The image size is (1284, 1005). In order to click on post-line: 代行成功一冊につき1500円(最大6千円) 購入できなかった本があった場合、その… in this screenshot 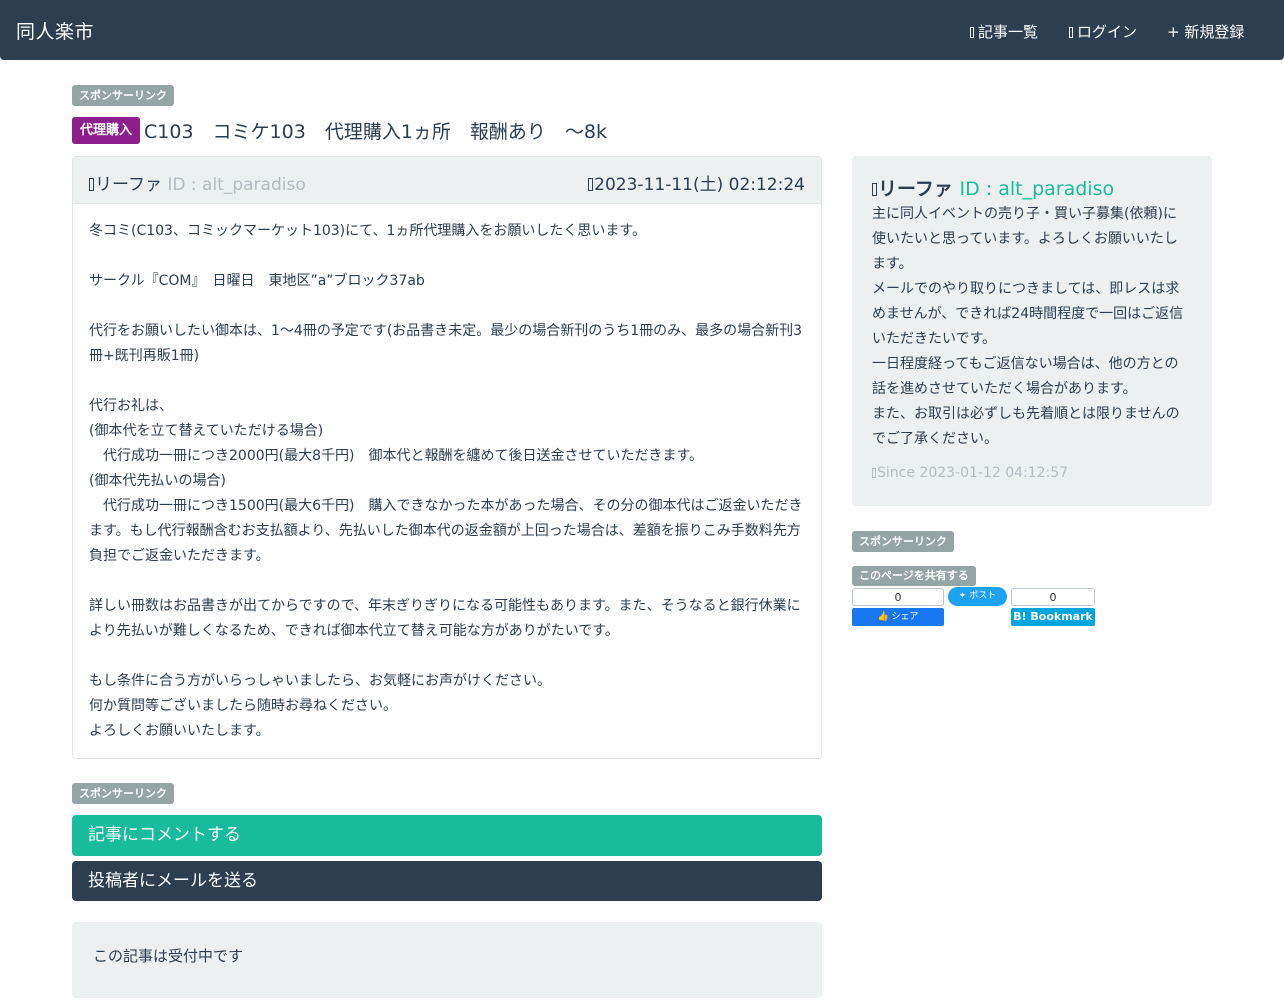, I will do `click(446, 531)`.